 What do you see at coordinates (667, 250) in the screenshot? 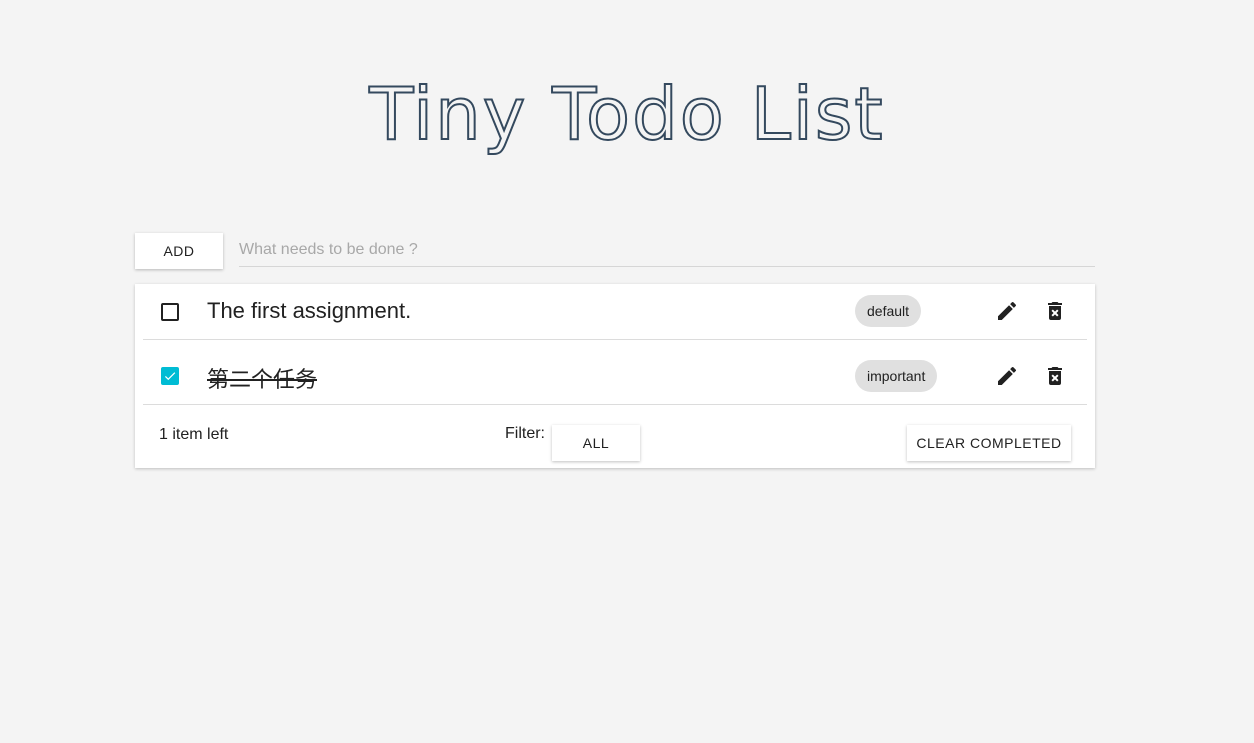
I see `new-todo-input` at bounding box center [667, 250].